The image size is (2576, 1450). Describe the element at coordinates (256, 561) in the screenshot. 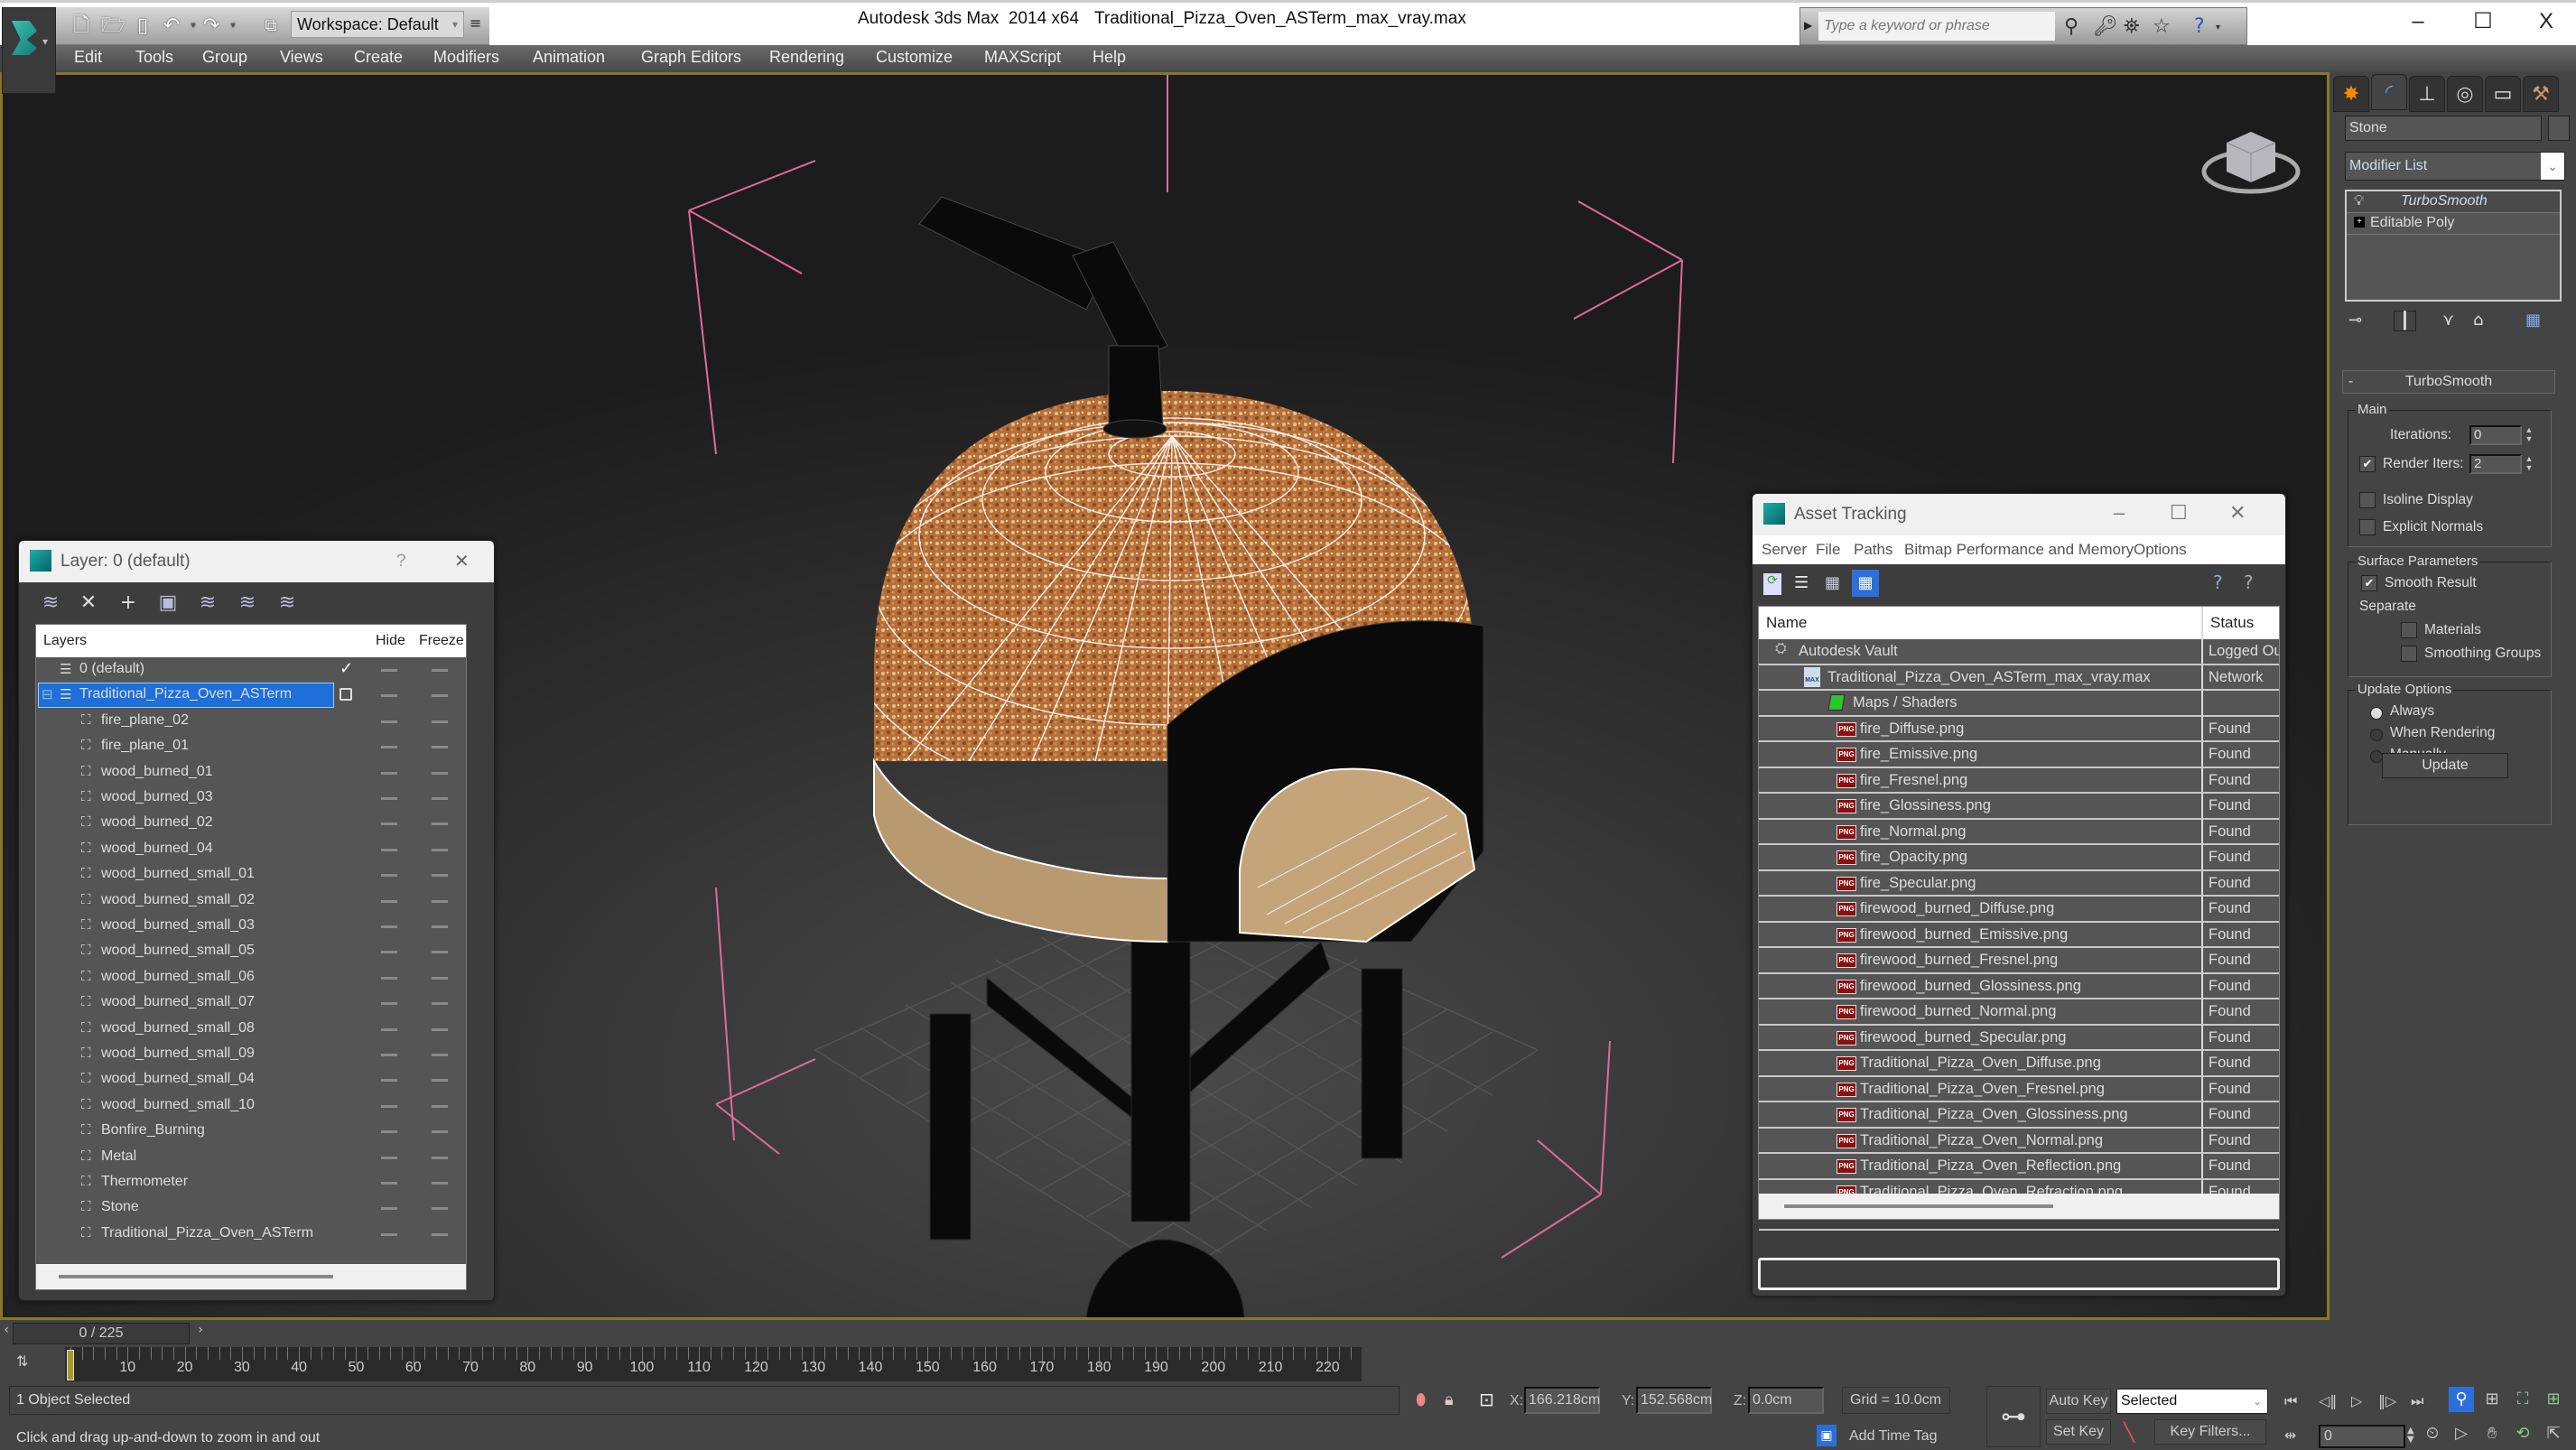

I see `layer-dialog-titlebar: Layer: 0 (default) ? ✕` at that location.